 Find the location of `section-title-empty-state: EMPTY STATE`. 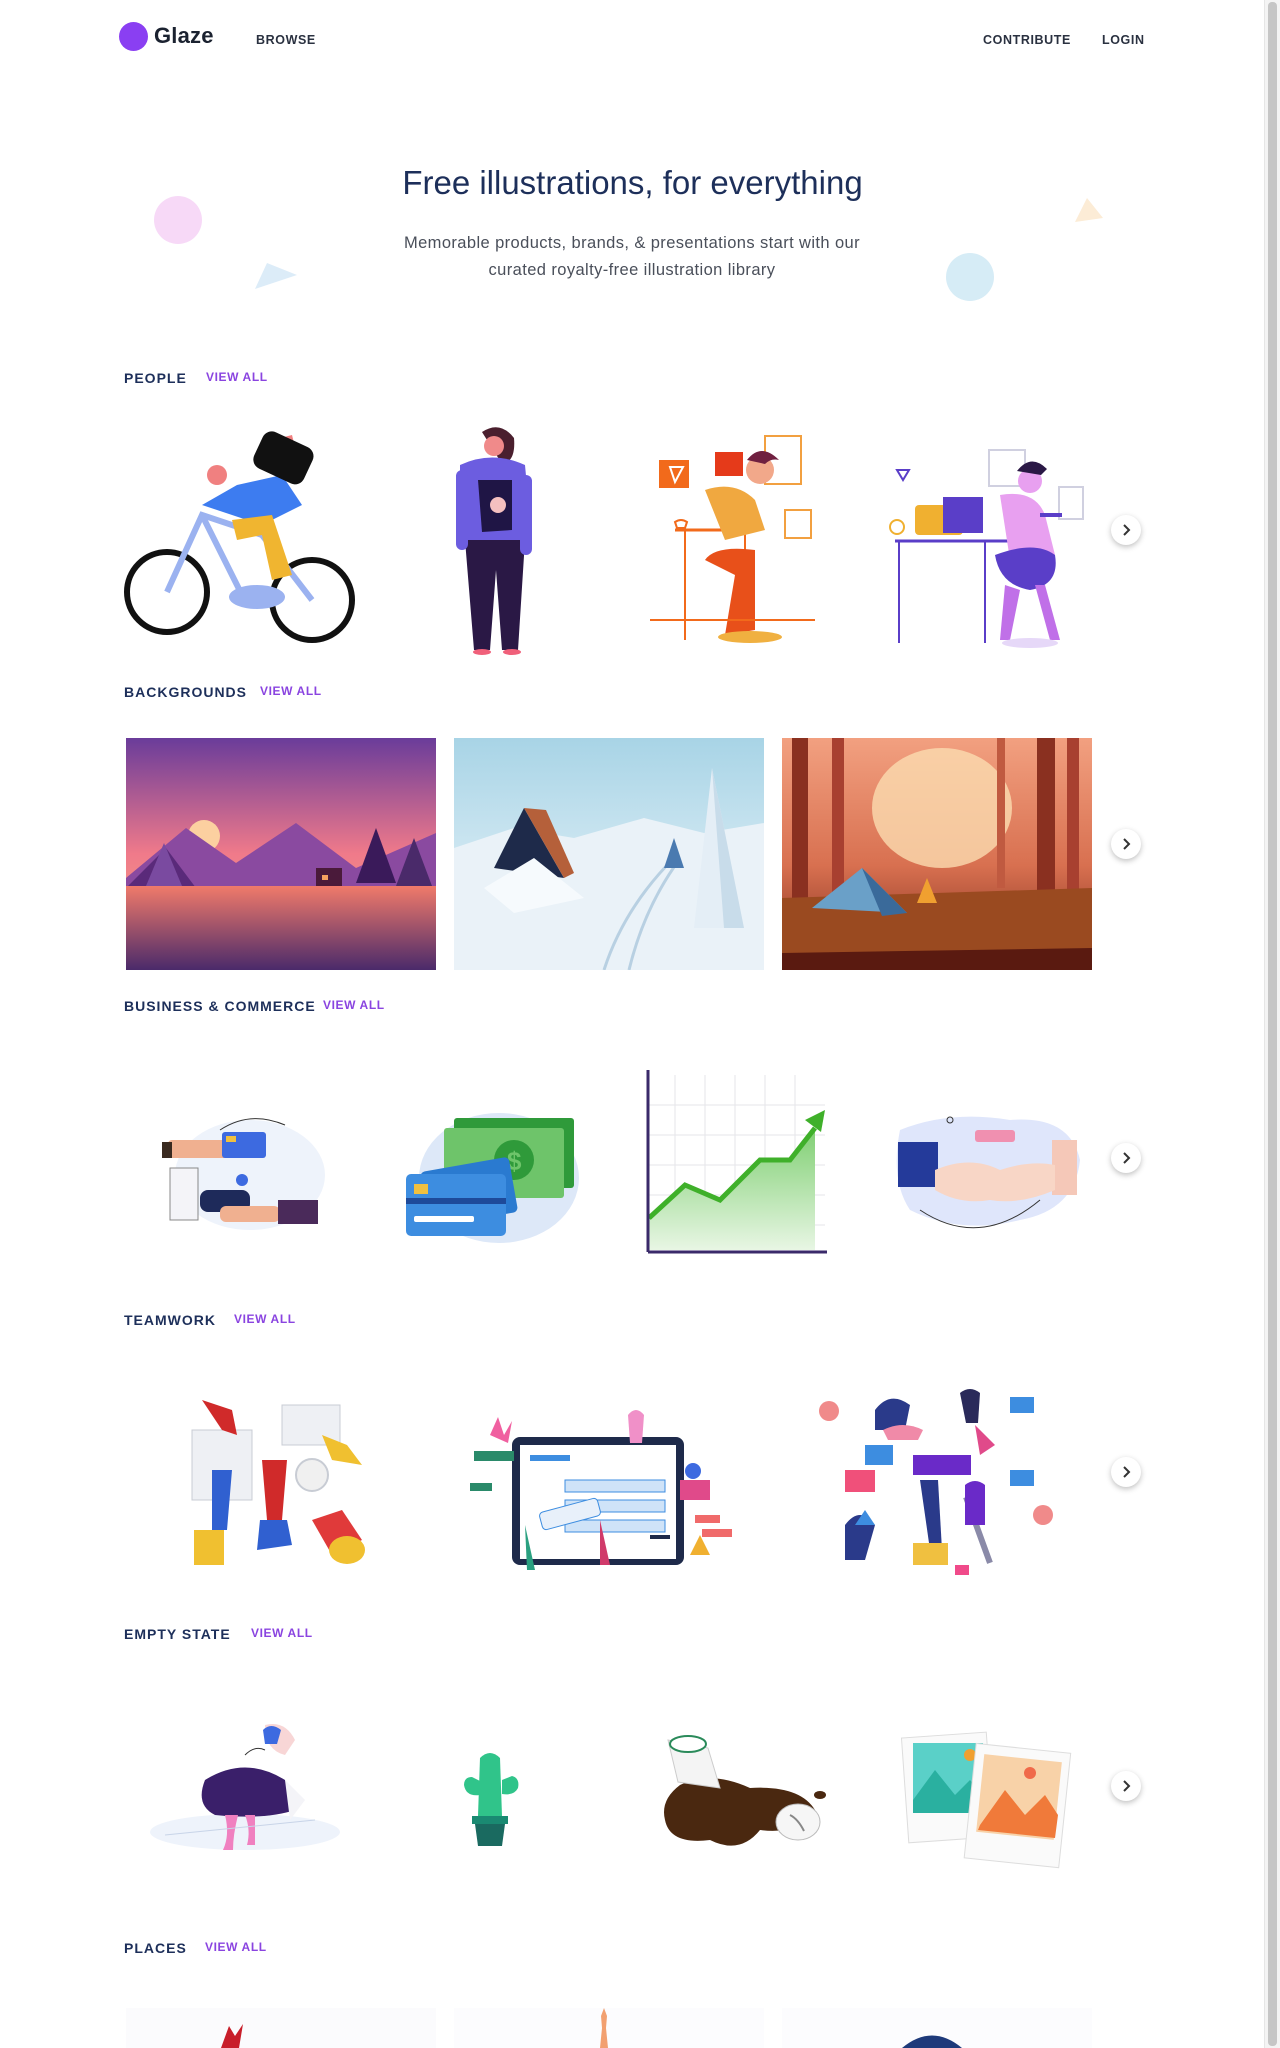

section-title-empty-state: EMPTY STATE is located at coordinates (177, 1634).